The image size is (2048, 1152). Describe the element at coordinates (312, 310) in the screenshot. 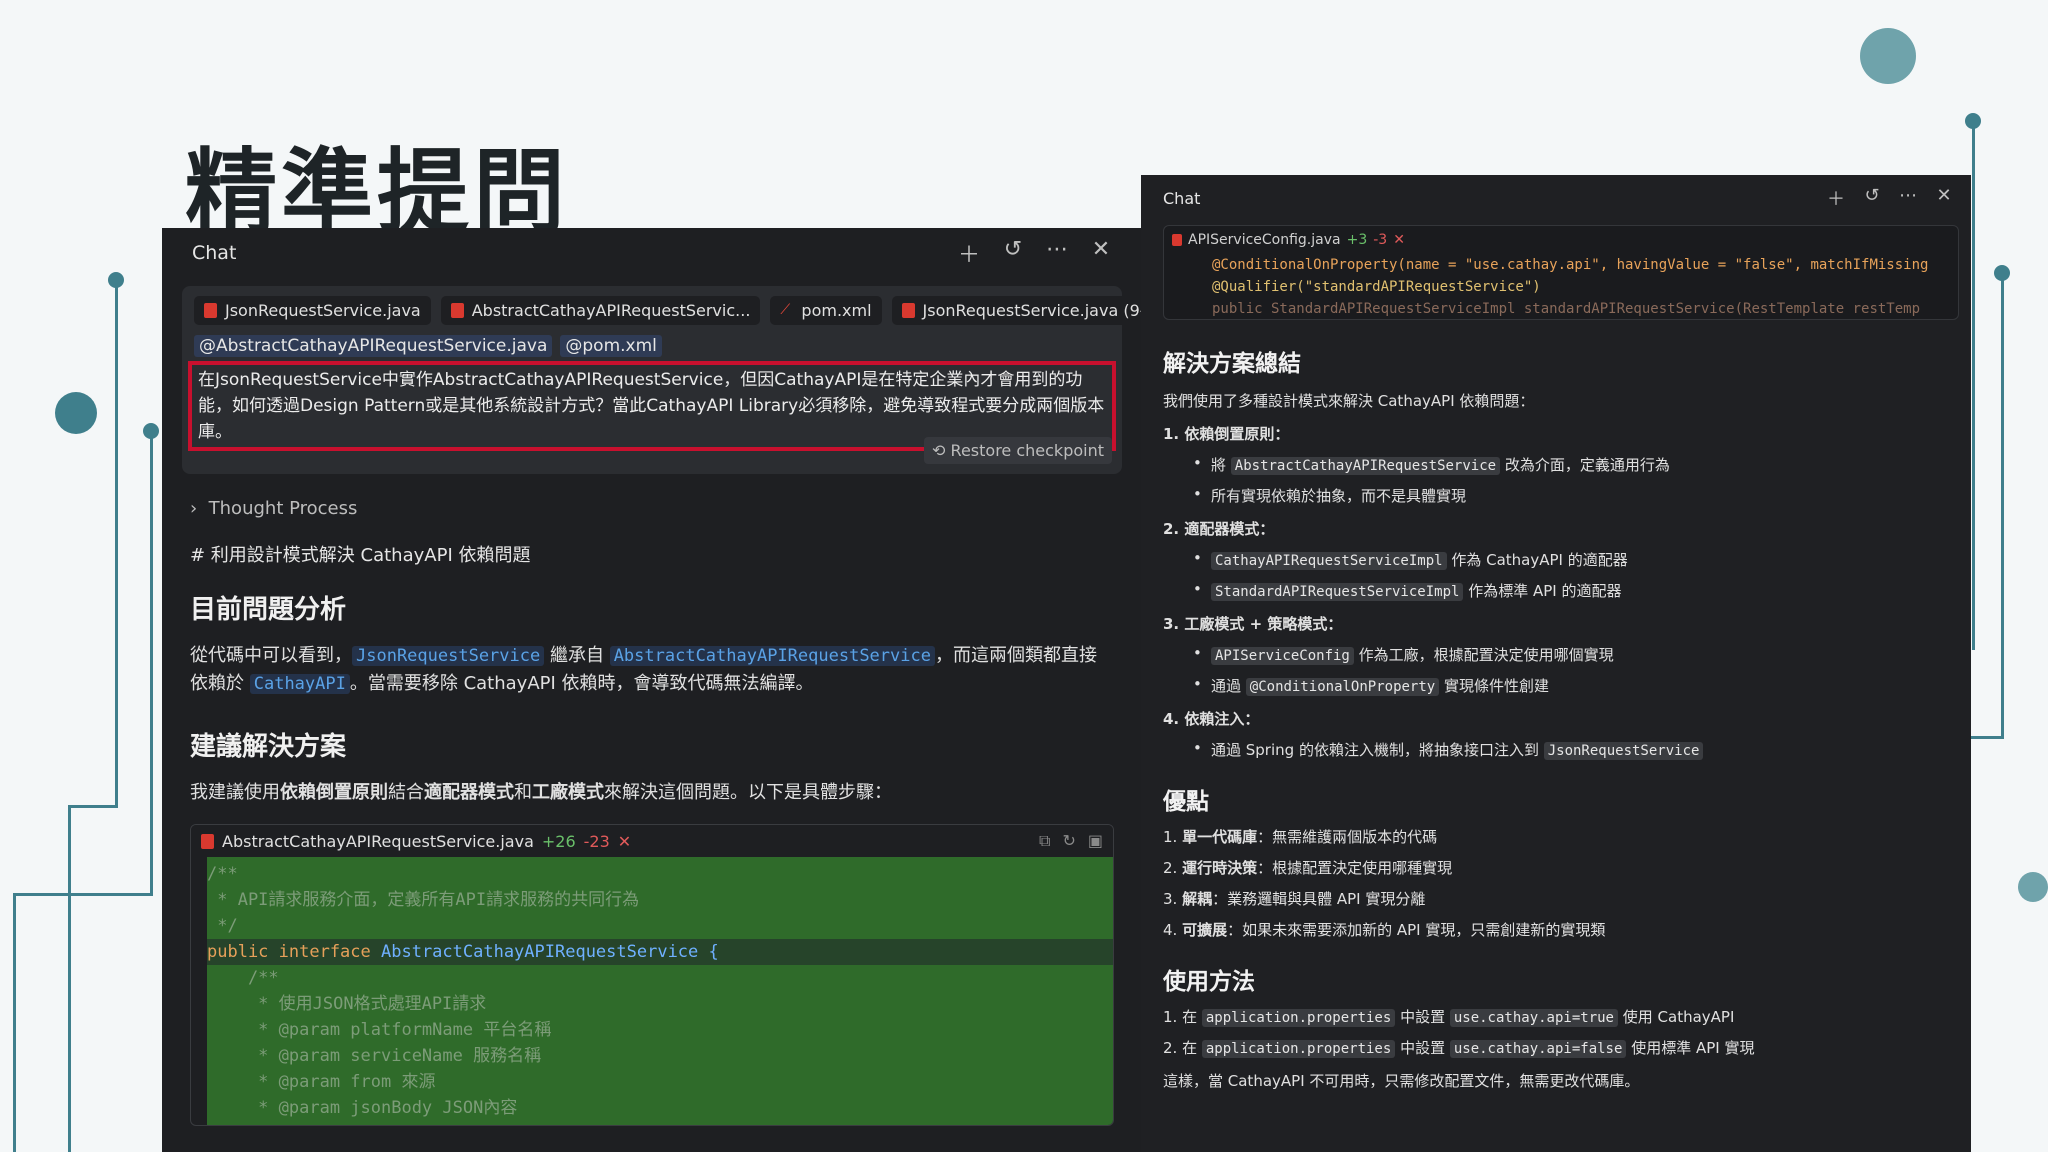

I see `context-chip: JsonRequestService.java` at that location.